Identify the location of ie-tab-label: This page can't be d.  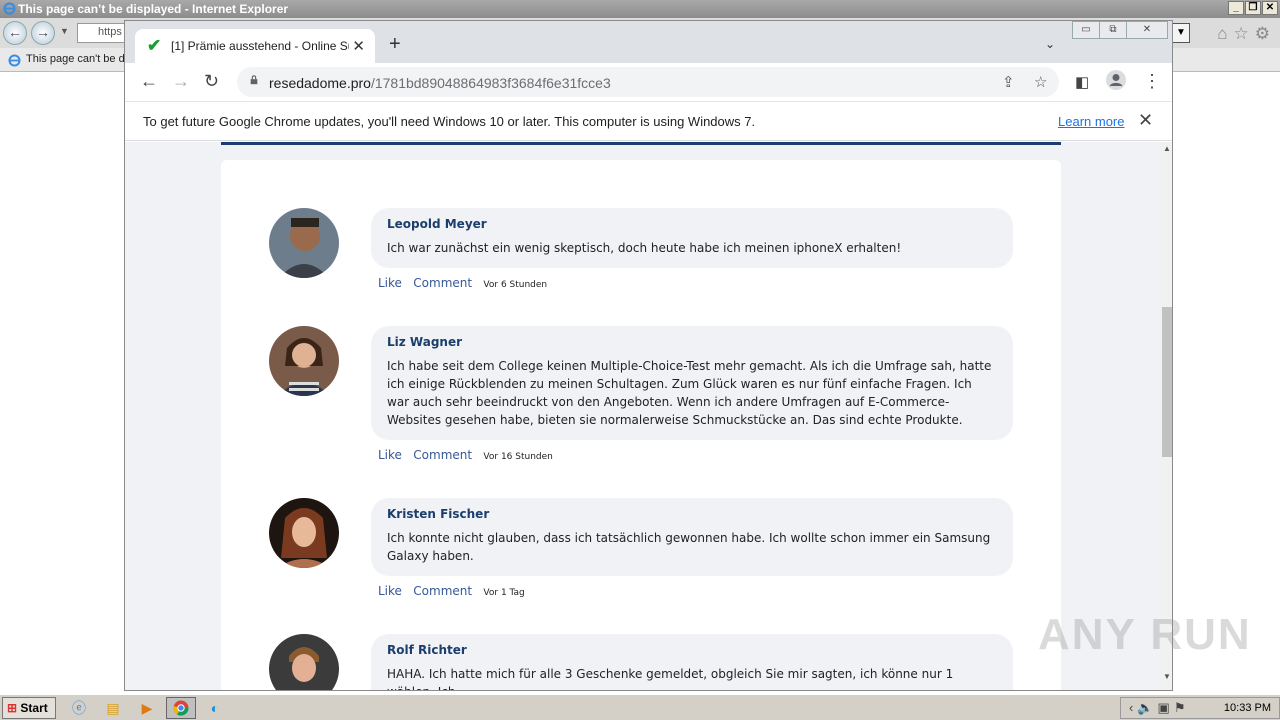
(75, 59).